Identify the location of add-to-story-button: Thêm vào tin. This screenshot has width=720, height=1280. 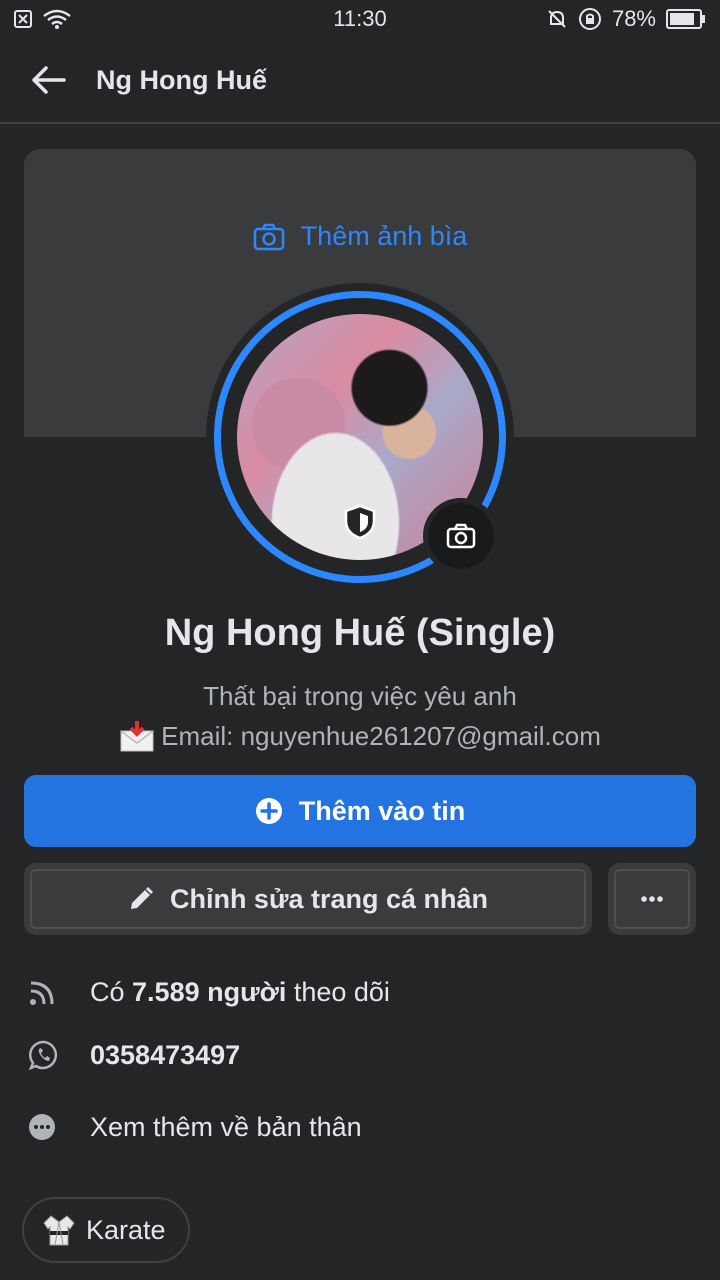
(360, 811).